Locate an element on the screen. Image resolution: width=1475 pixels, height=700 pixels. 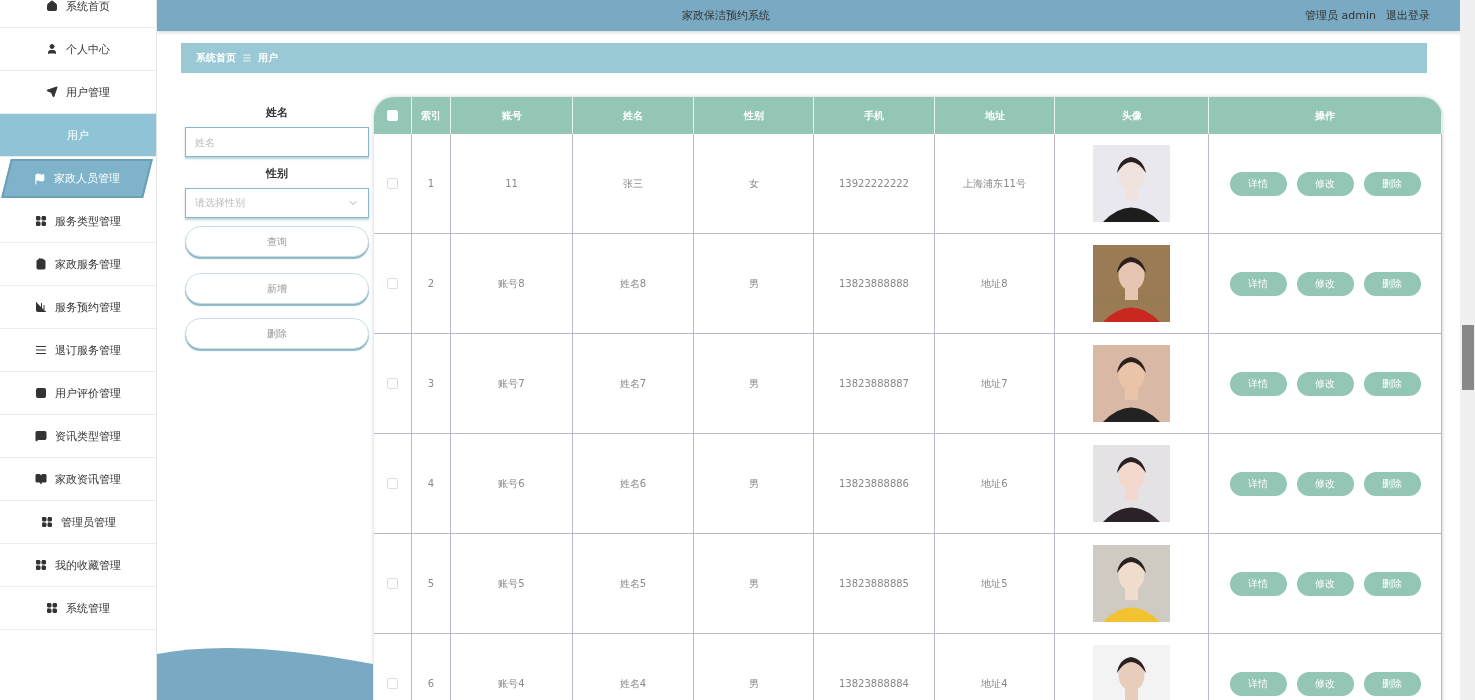
breadcrumb-link: 系统首页 is located at coordinates (216, 58).